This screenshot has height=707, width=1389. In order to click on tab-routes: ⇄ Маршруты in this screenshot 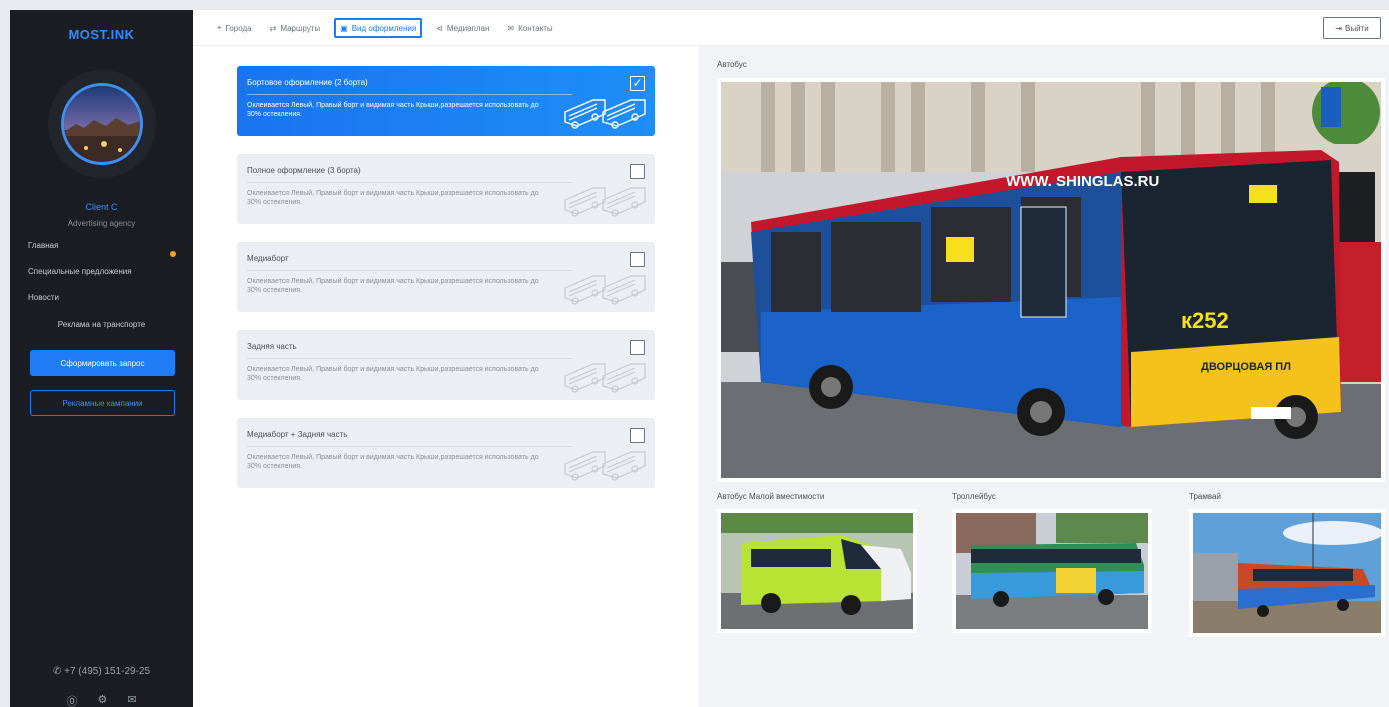, I will do `click(295, 28)`.